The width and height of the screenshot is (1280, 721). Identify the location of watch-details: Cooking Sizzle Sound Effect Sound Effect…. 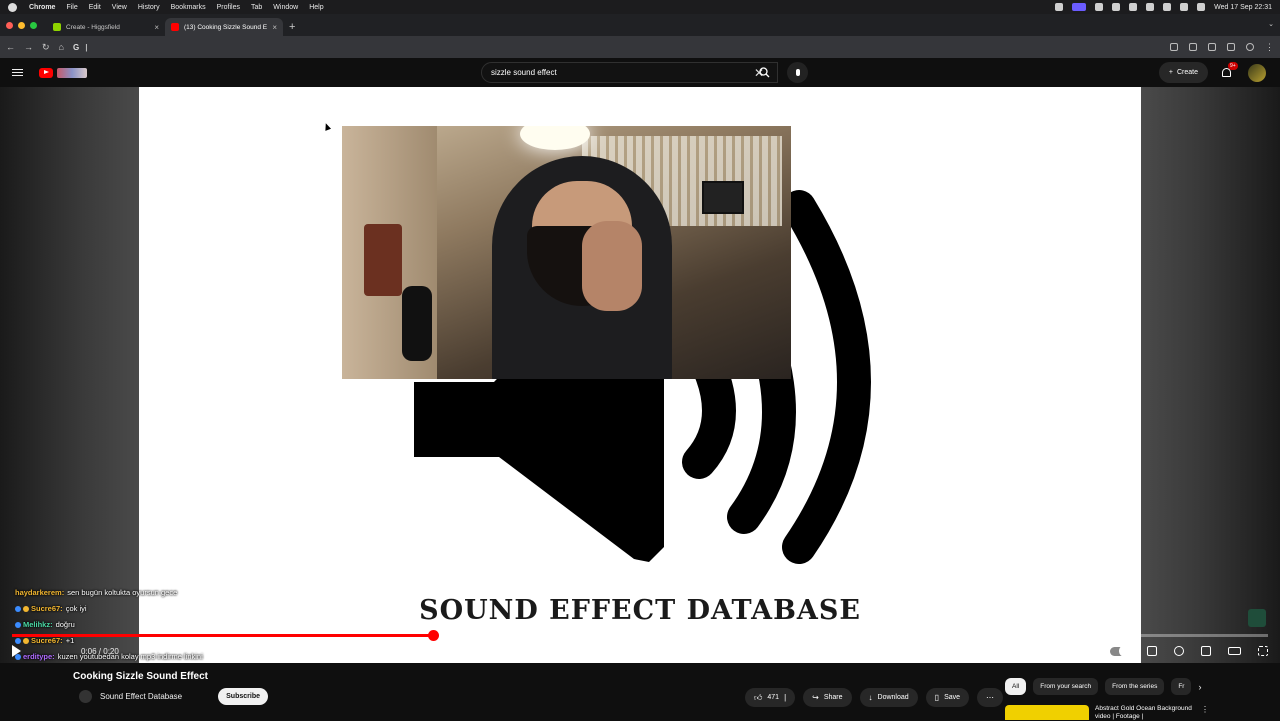
(640, 691).